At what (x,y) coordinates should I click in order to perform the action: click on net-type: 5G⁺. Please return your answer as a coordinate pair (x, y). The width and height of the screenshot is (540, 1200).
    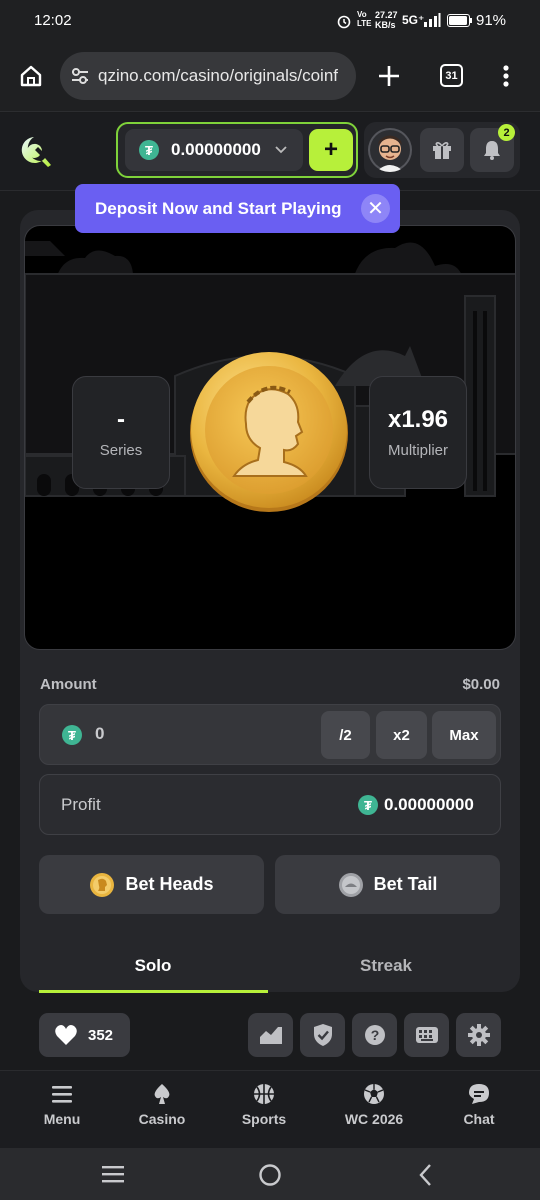
    Looking at the image, I should click on (413, 20).